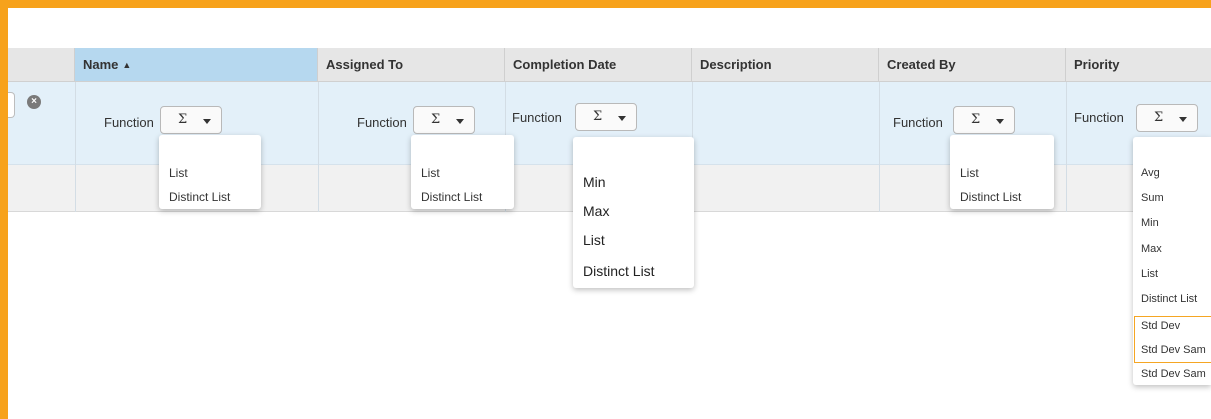 The image size is (1211, 419). Describe the element at coordinates (918, 122) in the screenshot. I see `function-label-created-by: Function` at that location.